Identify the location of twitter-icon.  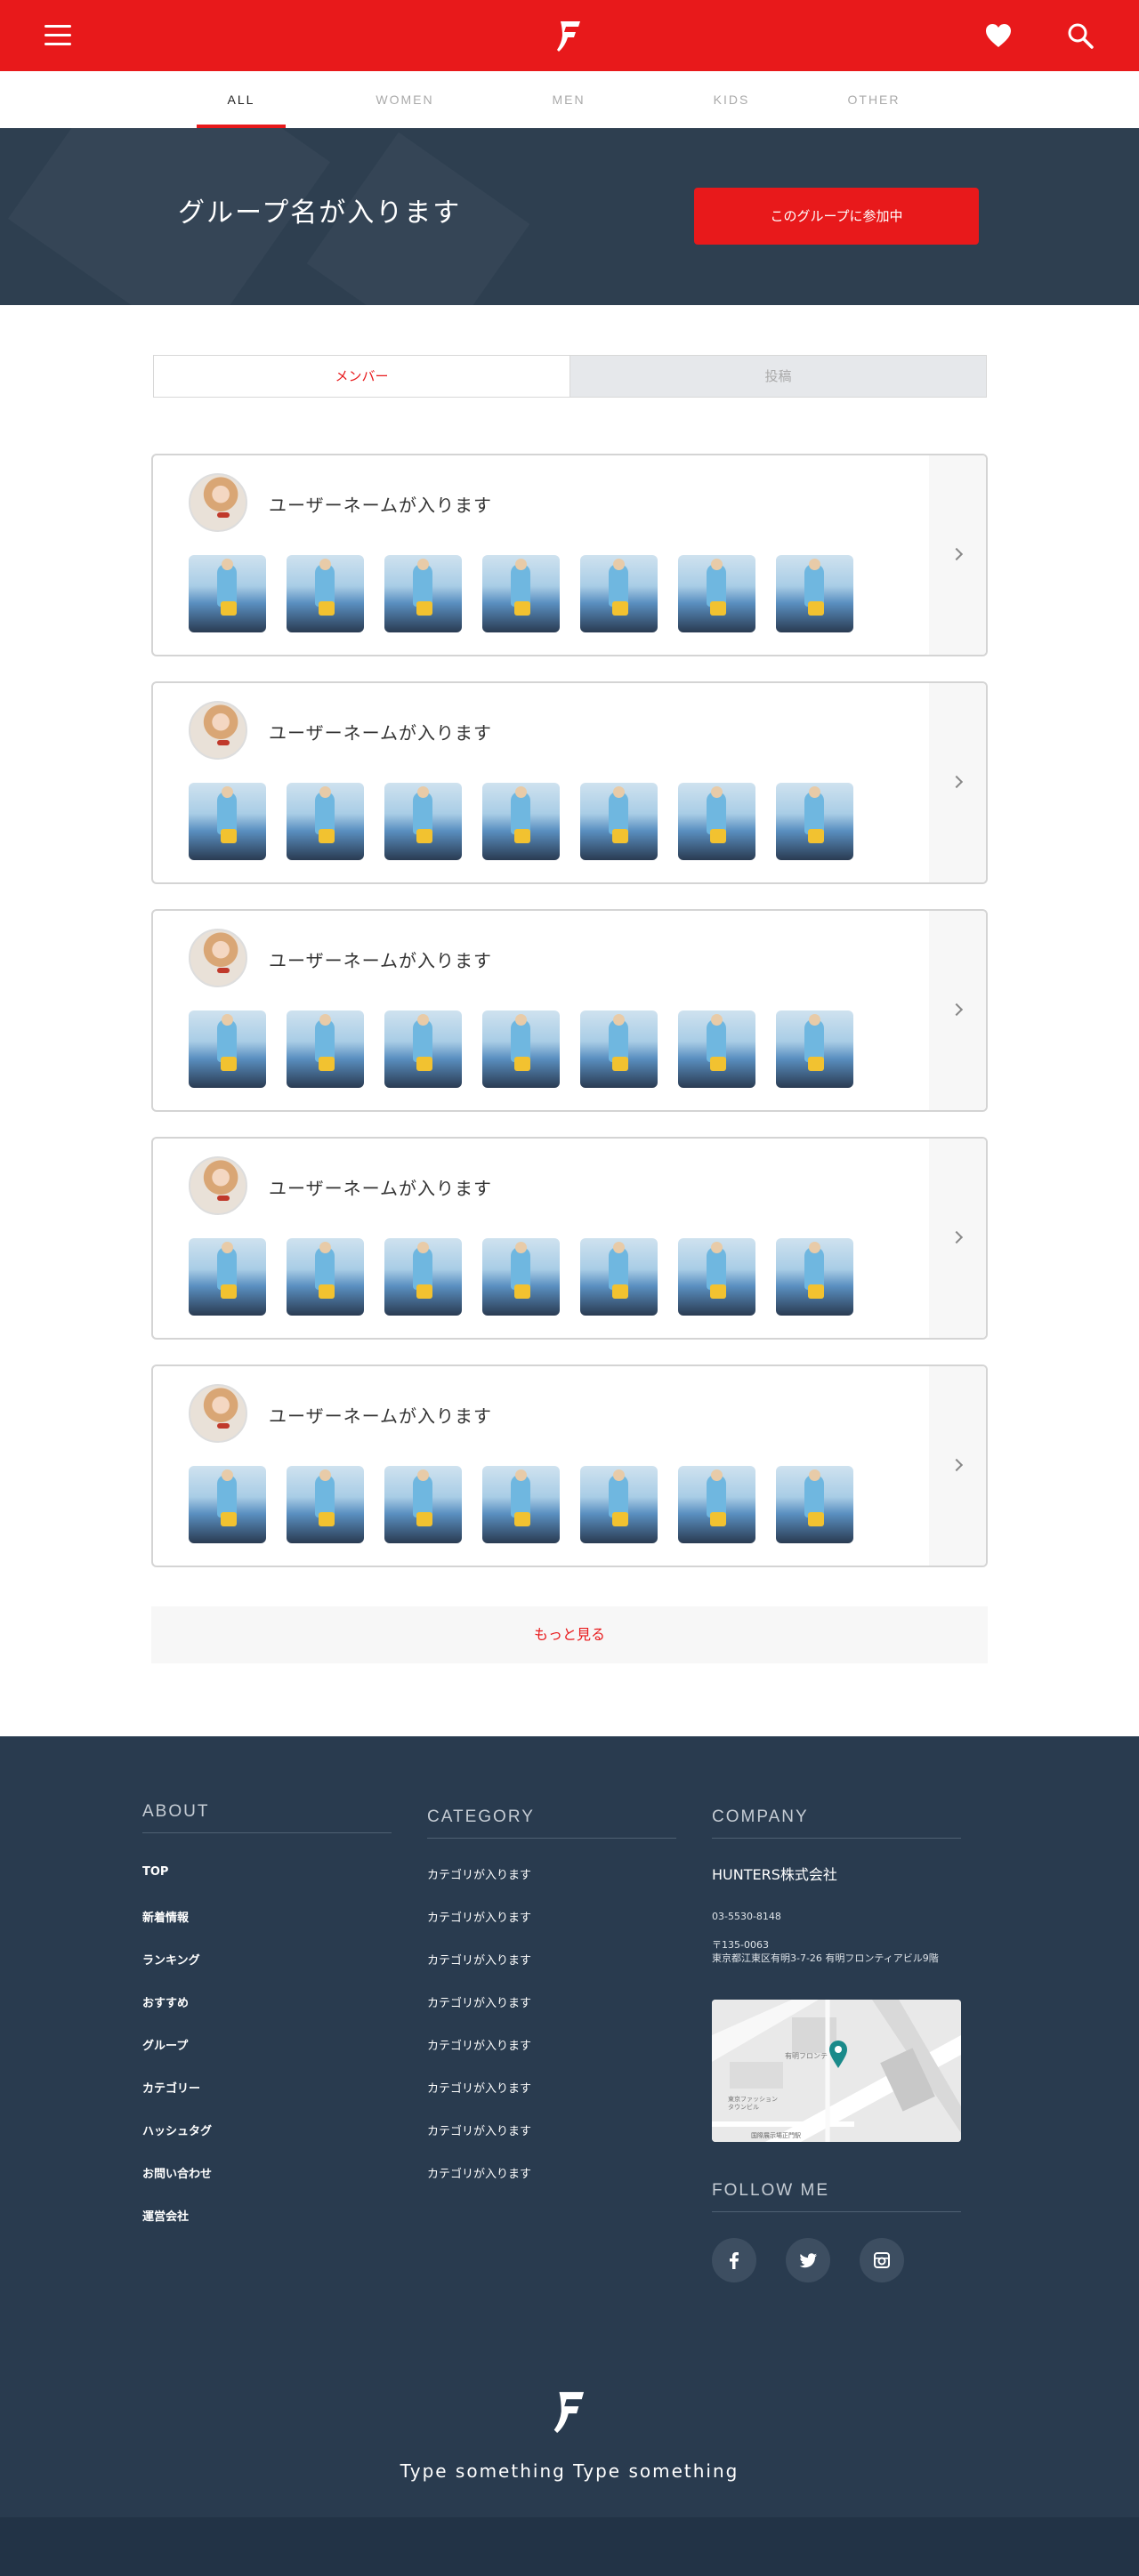
(808, 2260).